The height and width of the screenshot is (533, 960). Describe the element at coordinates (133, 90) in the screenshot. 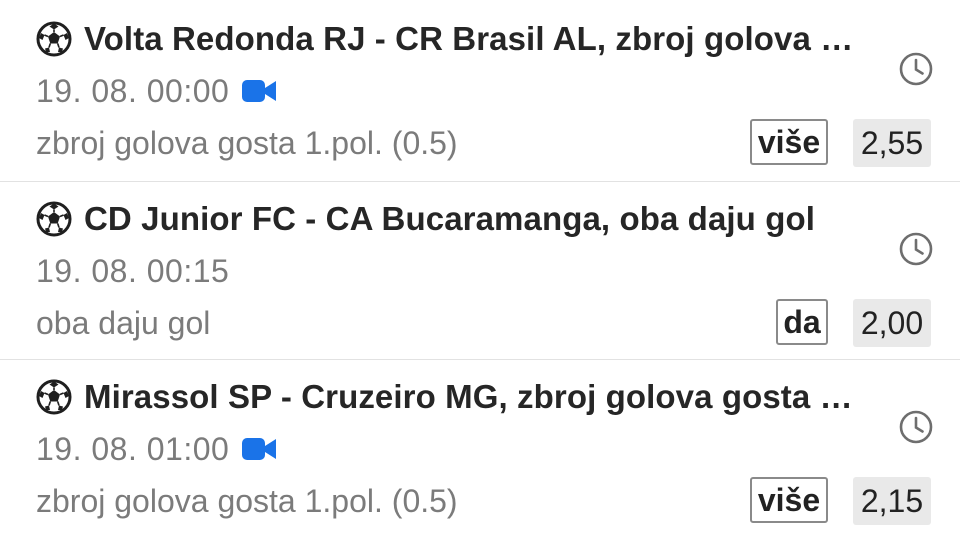

I see `match-date: 19. 08. 00:00` at that location.